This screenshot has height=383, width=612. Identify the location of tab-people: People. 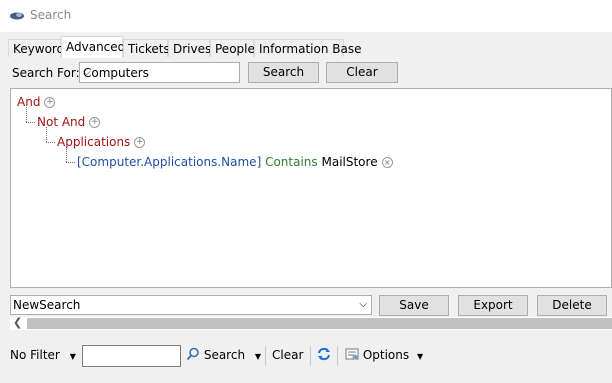
(232, 48).